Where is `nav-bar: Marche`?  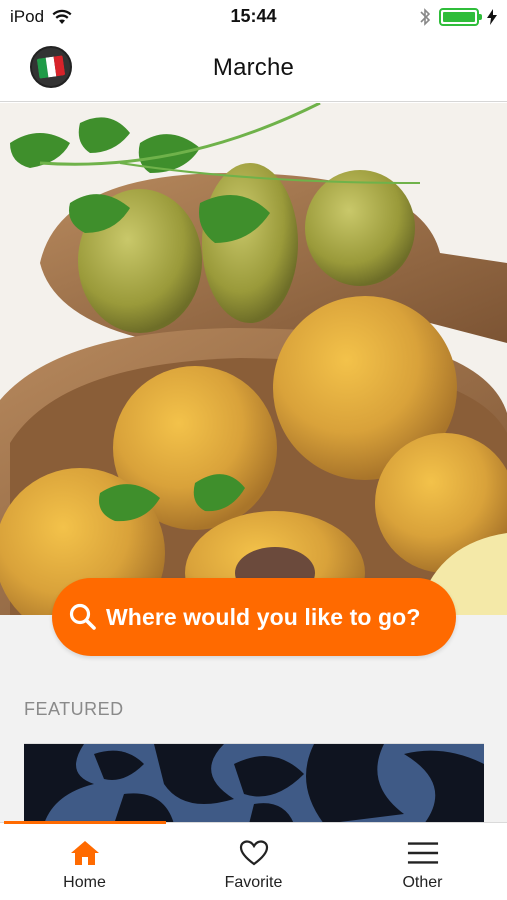 nav-bar: Marche is located at coordinates (253, 69).